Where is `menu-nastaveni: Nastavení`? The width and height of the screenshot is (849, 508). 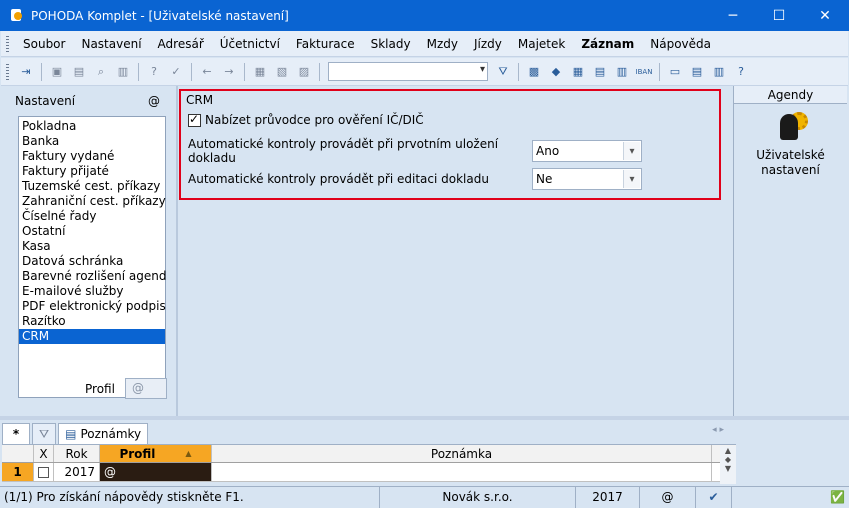
menu-nastaveni: Nastavení is located at coordinates (111, 44).